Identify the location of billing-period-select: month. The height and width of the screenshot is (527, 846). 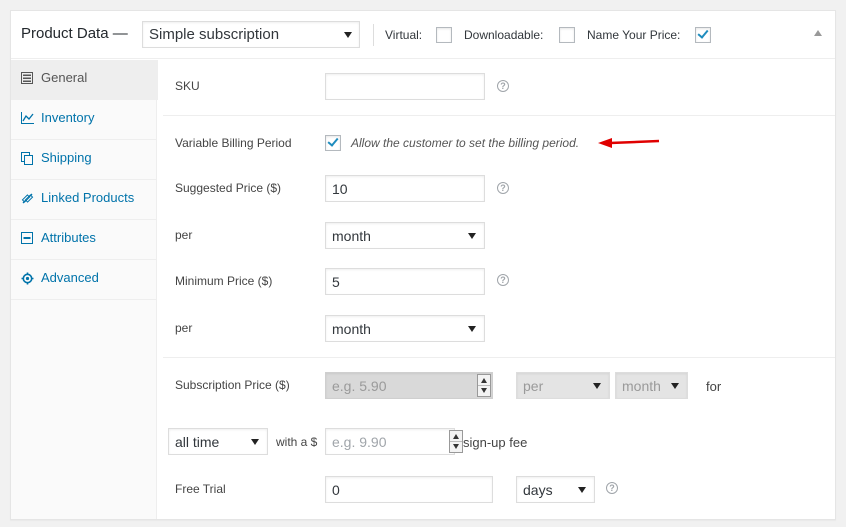
(651, 385).